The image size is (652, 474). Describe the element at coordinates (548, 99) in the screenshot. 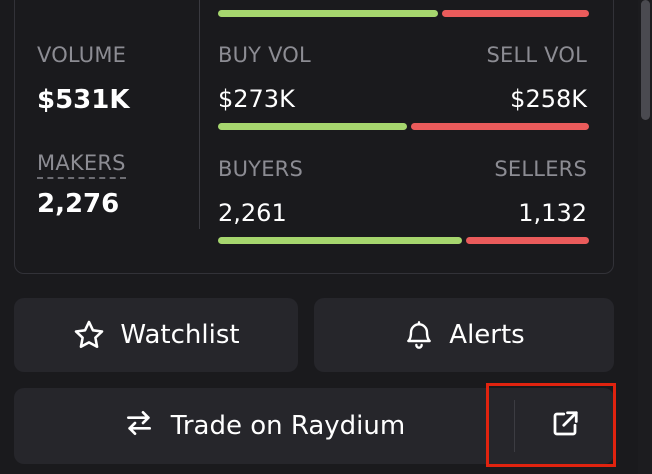

I see `sell-vol-value: $258K` at that location.